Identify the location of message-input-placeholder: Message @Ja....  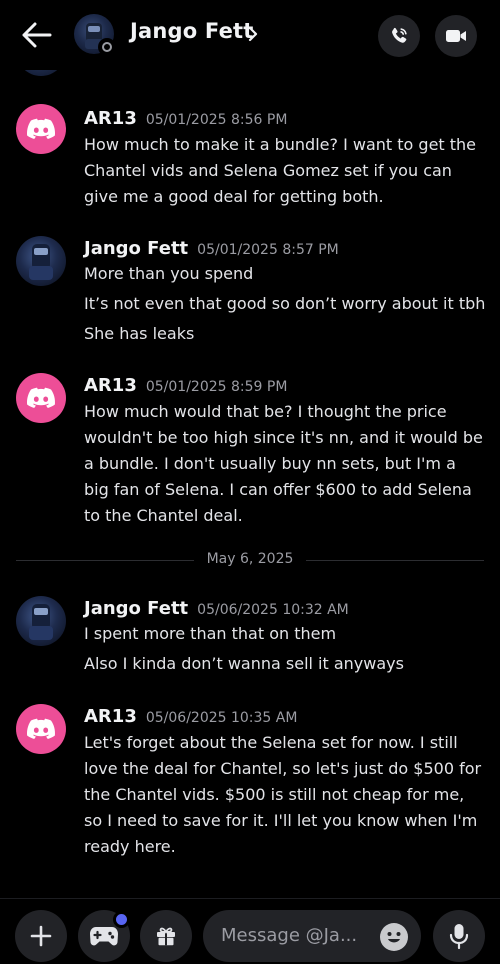
(289, 935).